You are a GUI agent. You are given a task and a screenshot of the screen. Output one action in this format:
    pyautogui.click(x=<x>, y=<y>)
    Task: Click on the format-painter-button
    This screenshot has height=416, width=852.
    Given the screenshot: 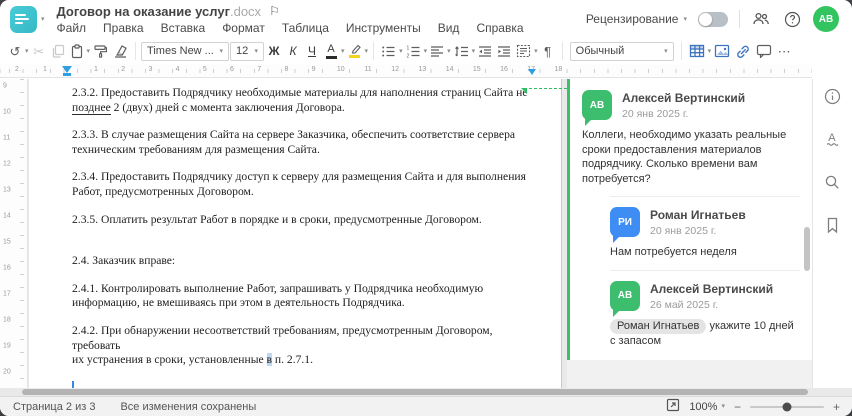 What is the action you would take?
    pyautogui.click(x=100, y=51)
    